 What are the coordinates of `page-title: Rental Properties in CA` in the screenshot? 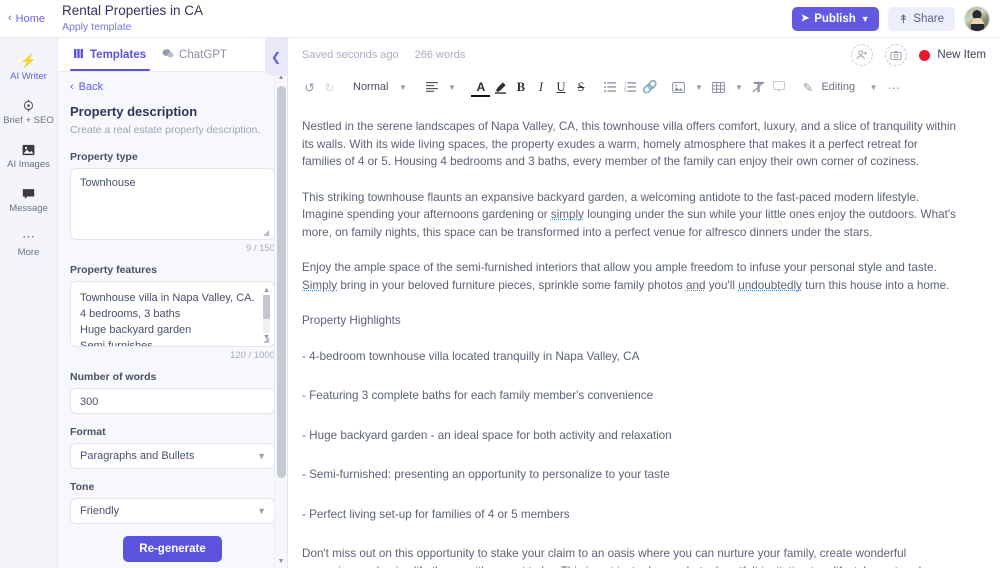 It's located at (132, 11).